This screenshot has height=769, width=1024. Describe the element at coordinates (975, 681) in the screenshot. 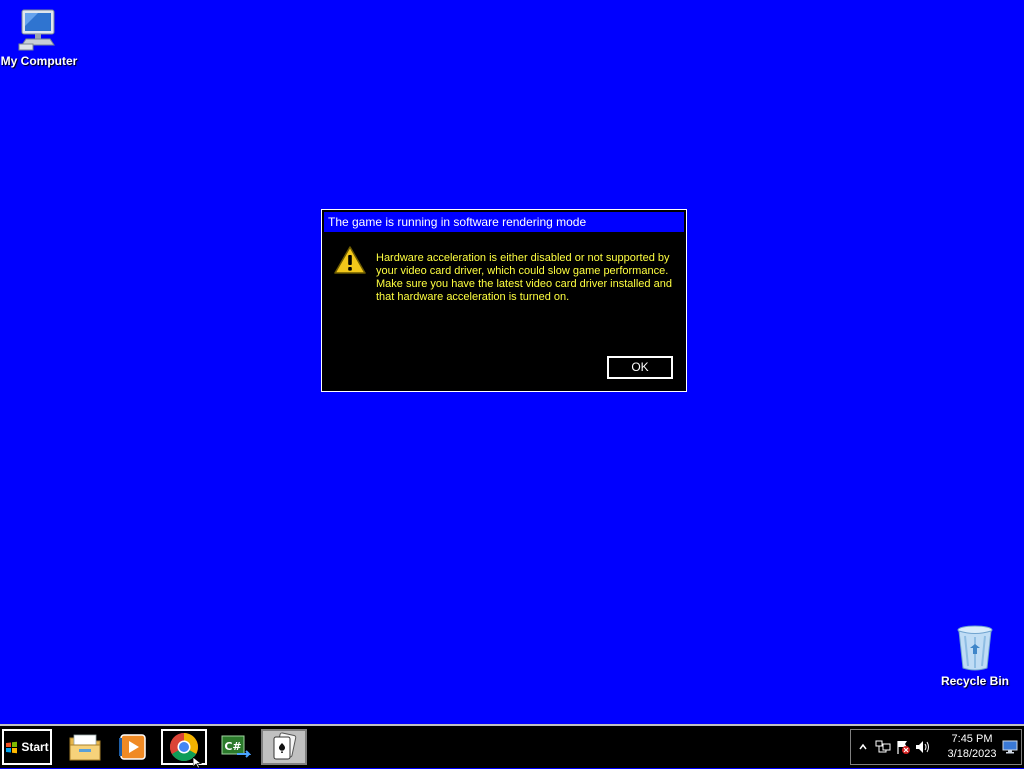

I see `recycle-bin-label: Recycle Bin` at that location.